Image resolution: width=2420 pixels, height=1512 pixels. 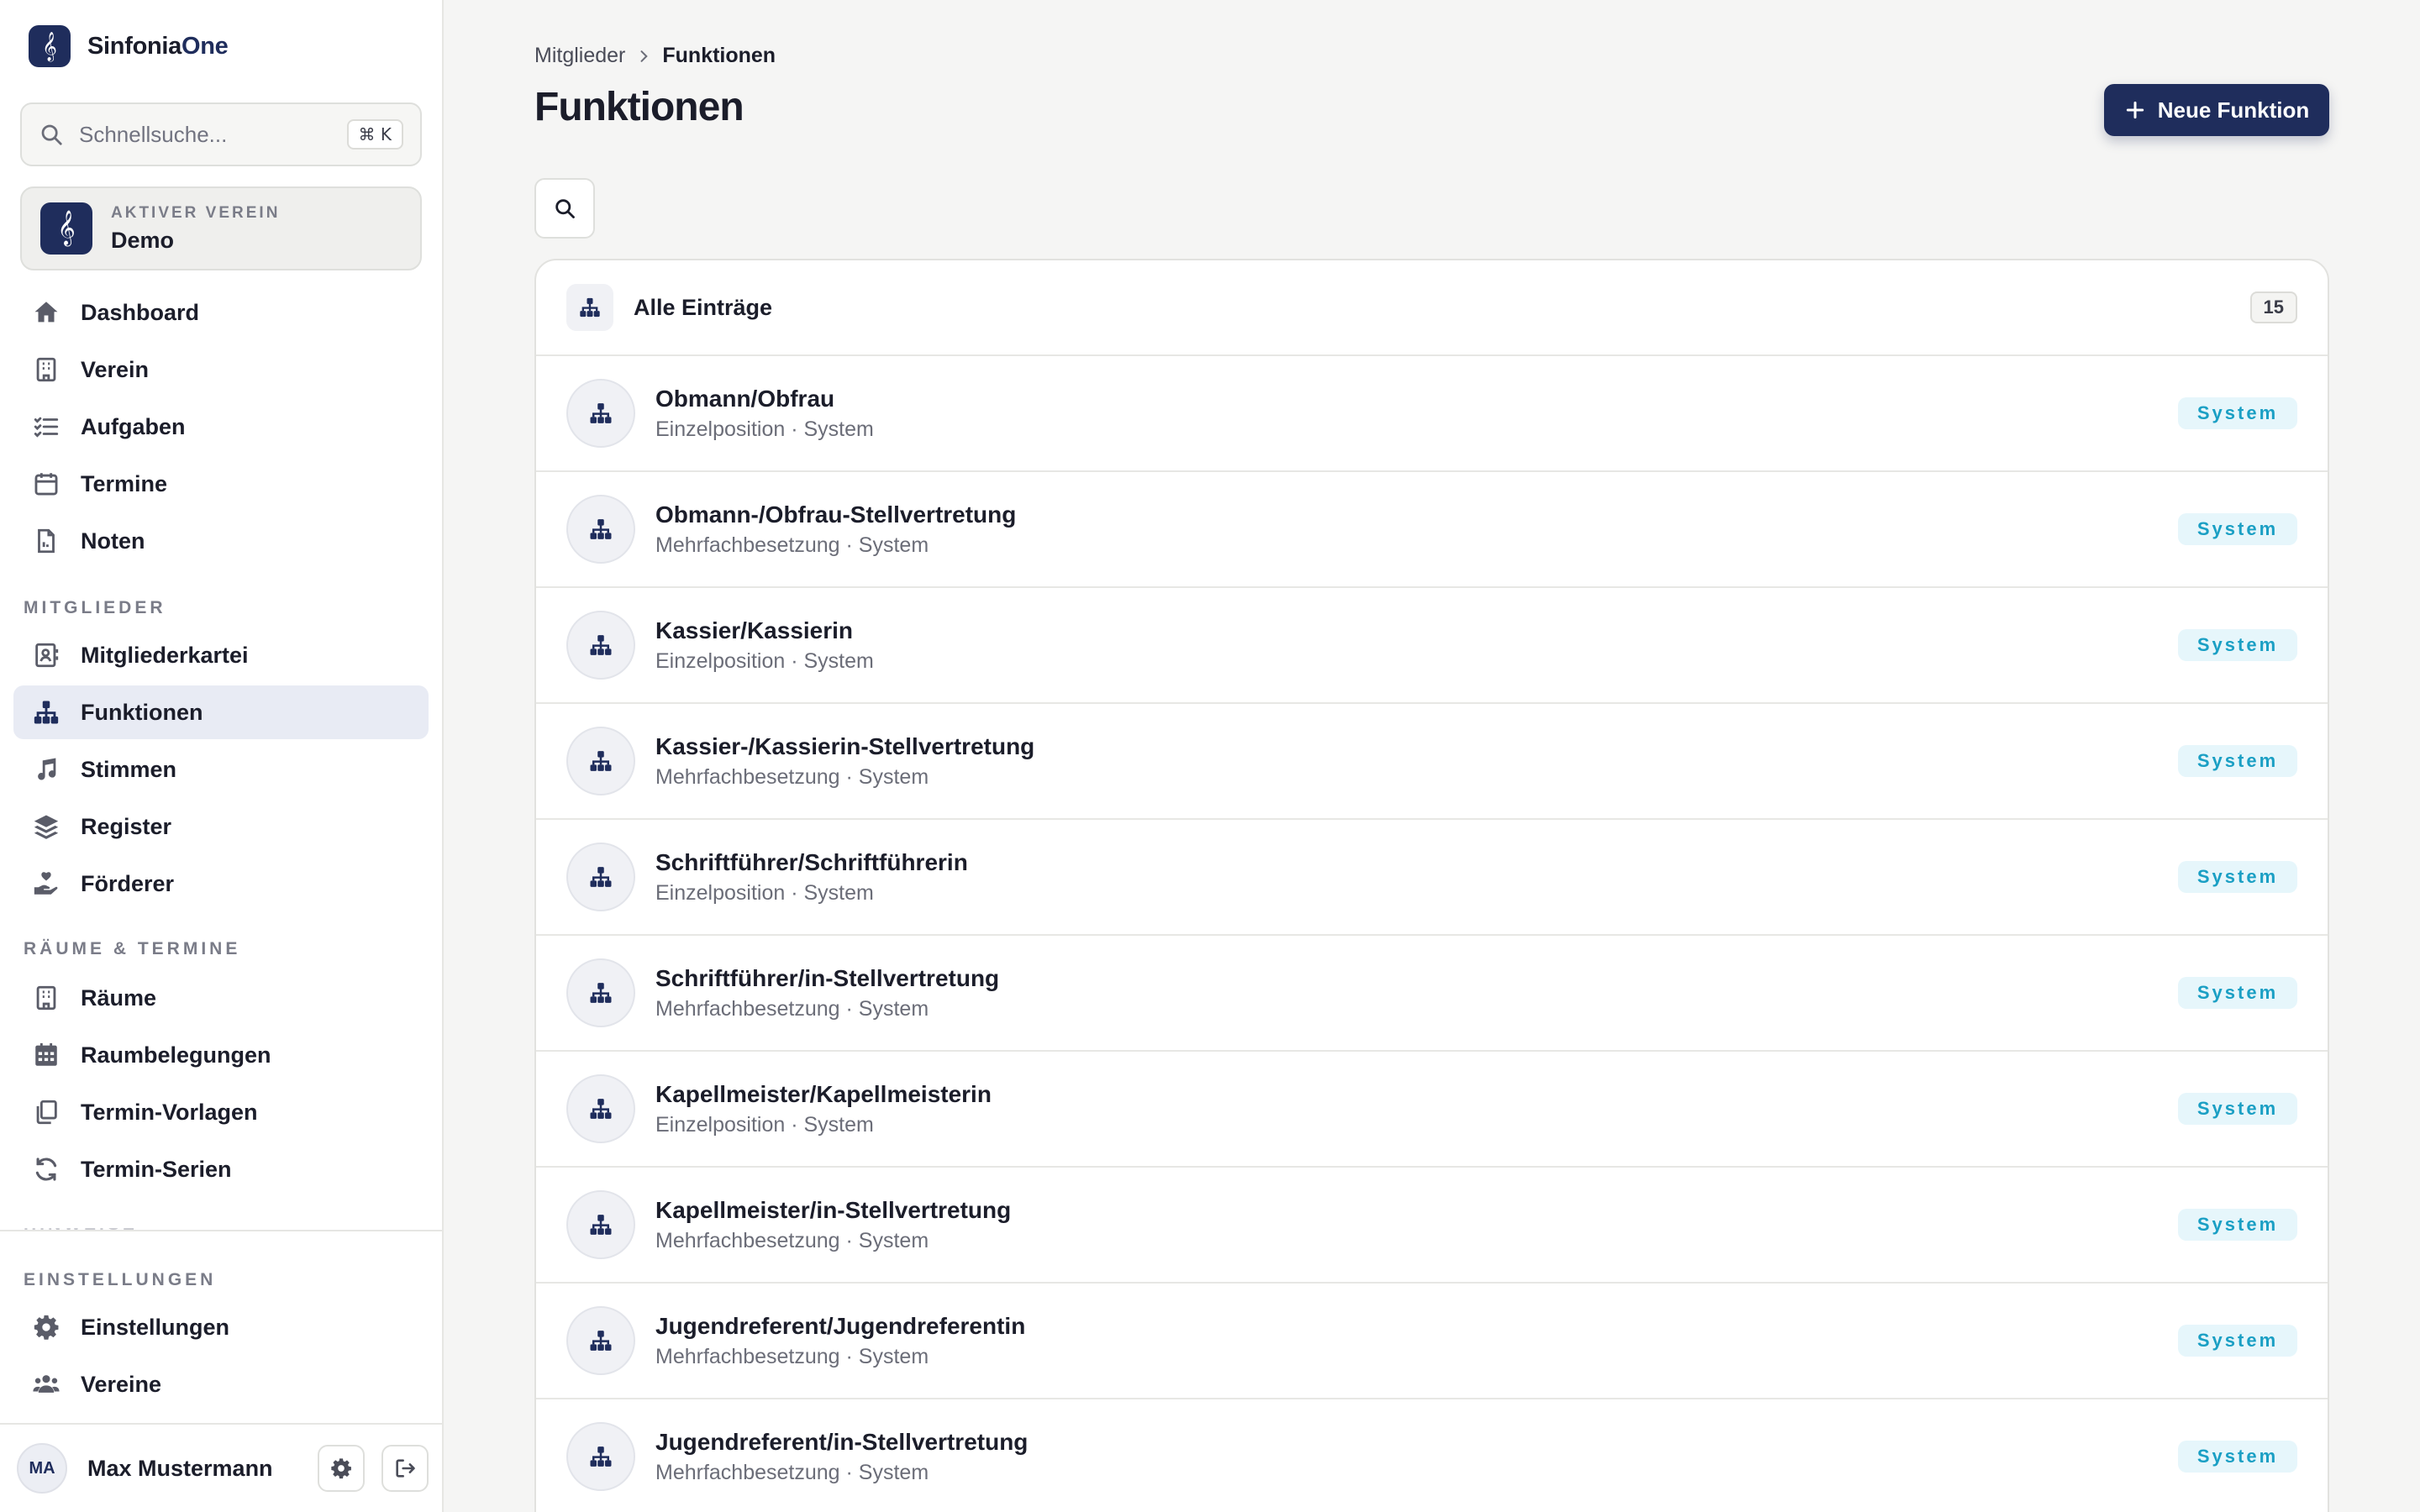 I want to click on function-title: Kassier/Kassierin, so click(x=754, y=630).